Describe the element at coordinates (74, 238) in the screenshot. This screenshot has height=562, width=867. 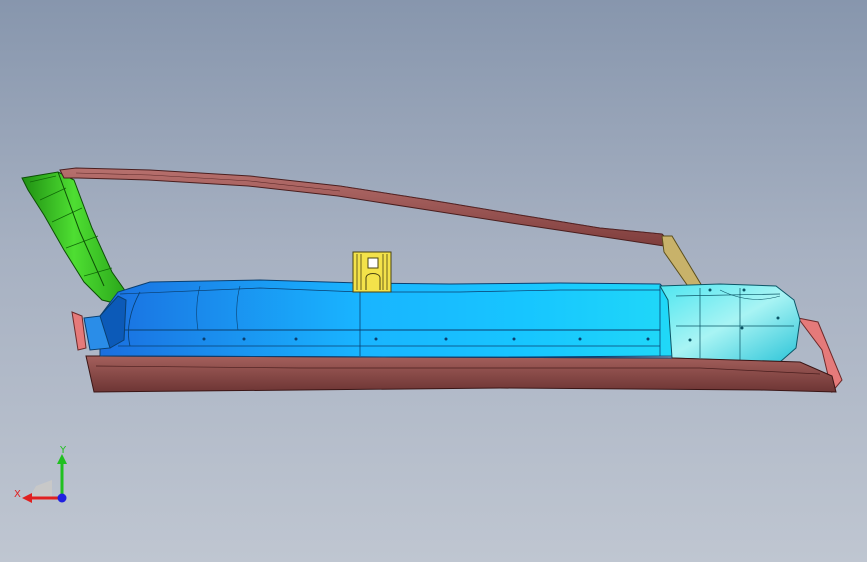
I see `a-pillar` at that location.